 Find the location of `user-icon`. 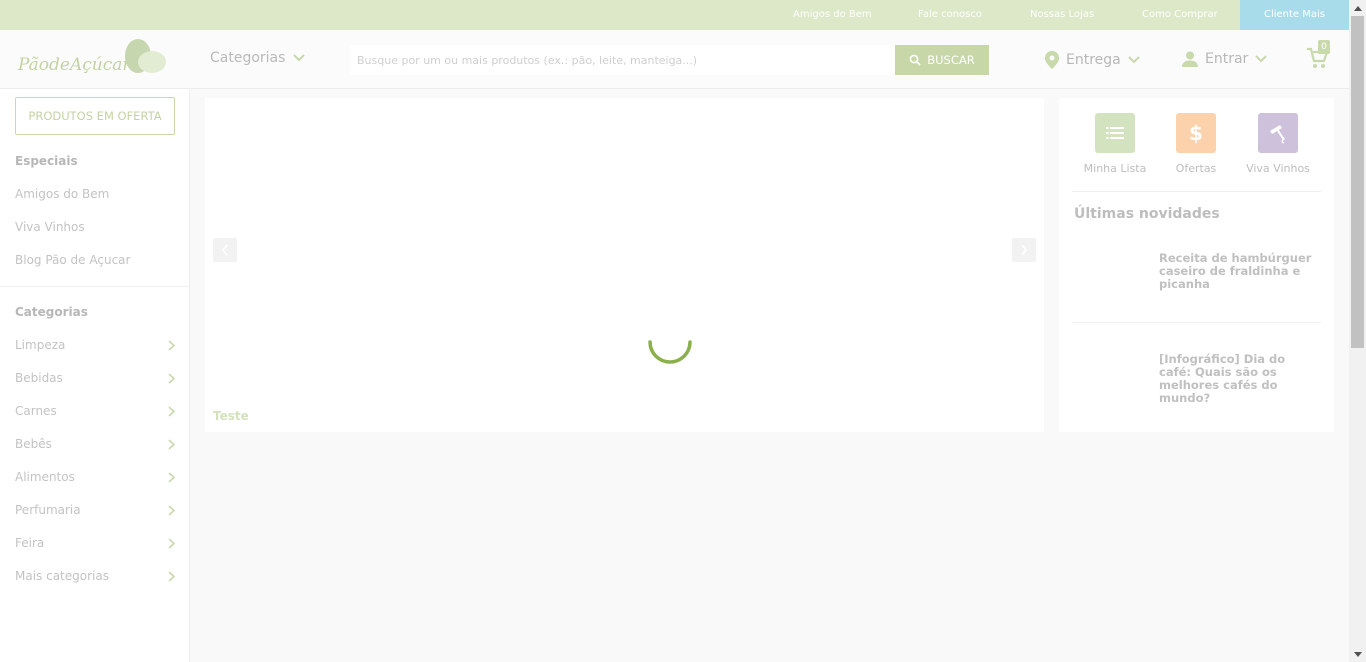

user-icon is located at coordinates (1190, 59).